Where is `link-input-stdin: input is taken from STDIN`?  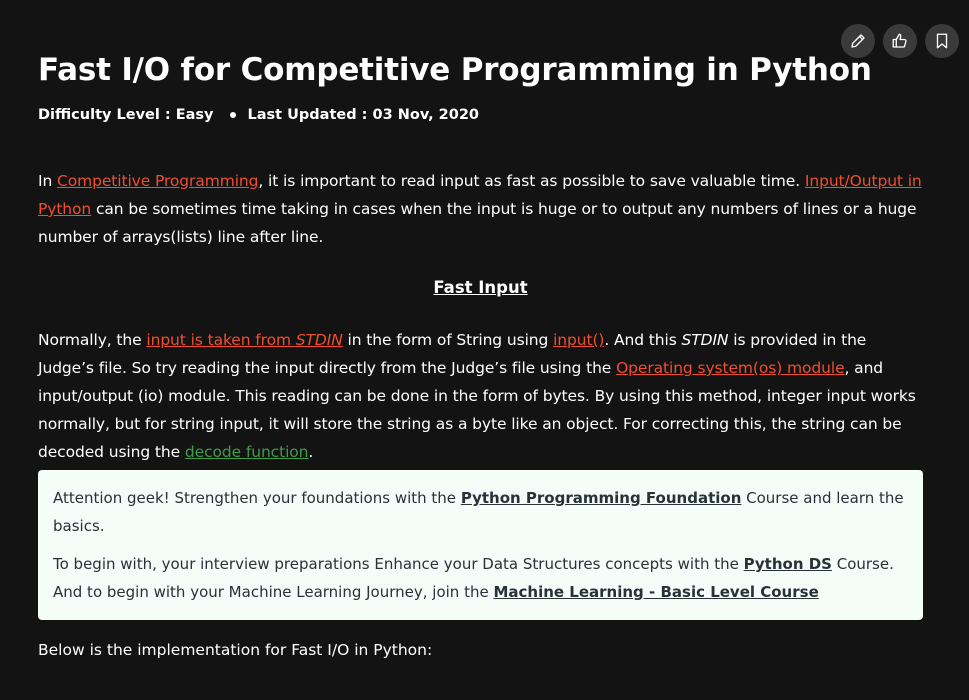
link-input-stdin: input is taken from STDIN is located at coordinates (244, 340).